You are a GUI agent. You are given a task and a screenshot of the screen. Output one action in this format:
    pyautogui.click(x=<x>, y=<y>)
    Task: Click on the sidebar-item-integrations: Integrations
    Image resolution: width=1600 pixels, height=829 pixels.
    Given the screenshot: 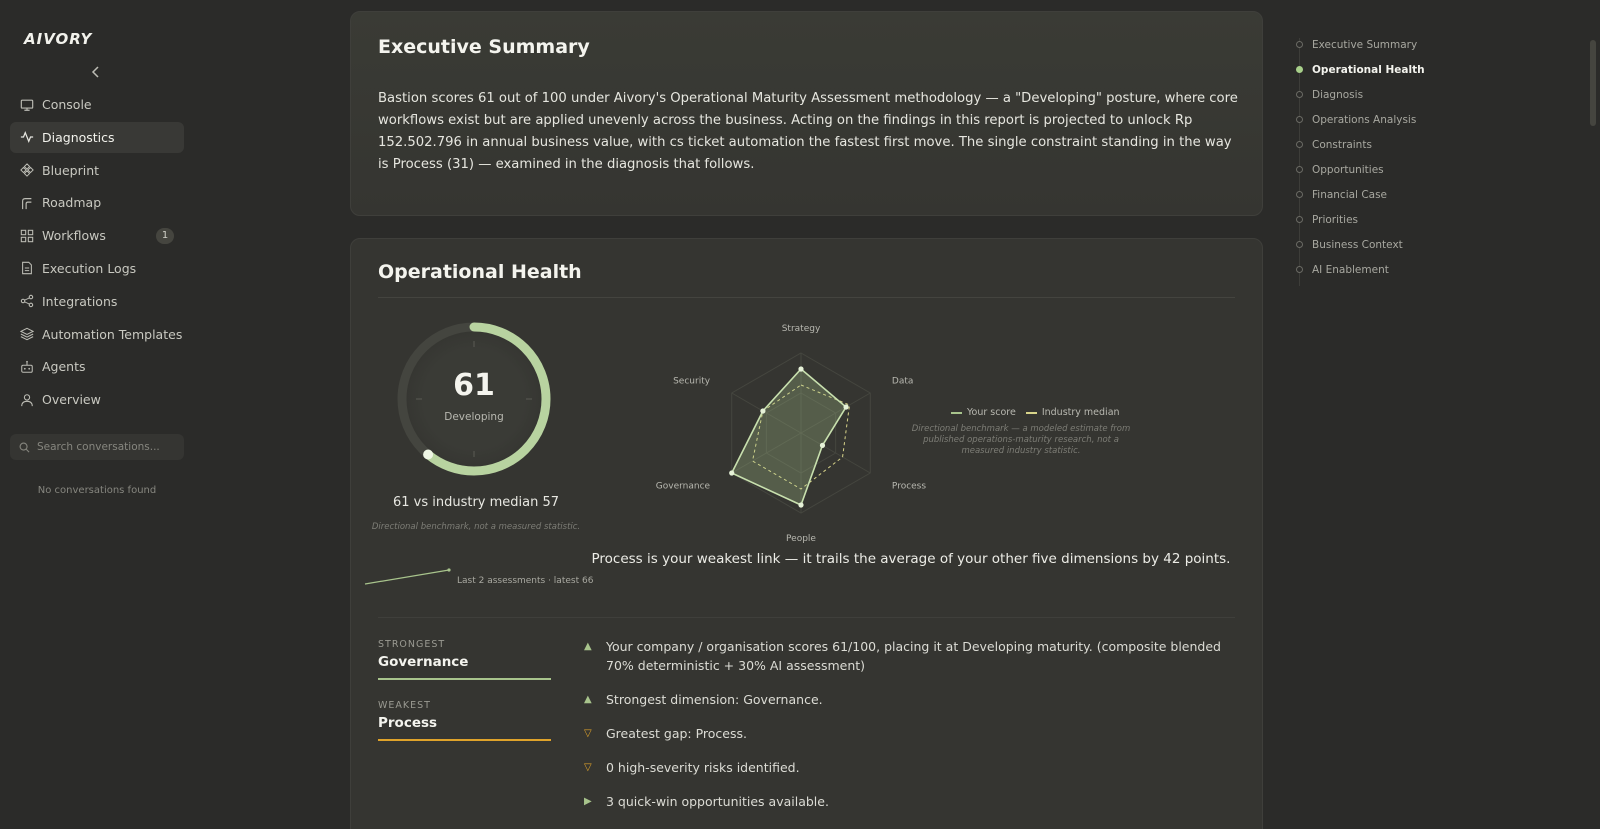 What is the action you would take?
    pyautogui.click(x=97, y=301)
    